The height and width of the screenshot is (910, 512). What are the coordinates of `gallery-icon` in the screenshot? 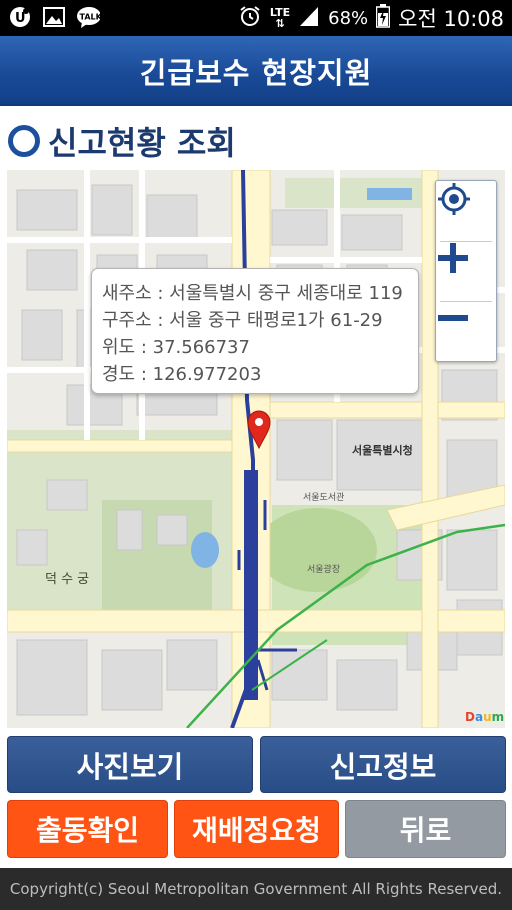 It's located at (54, 17).